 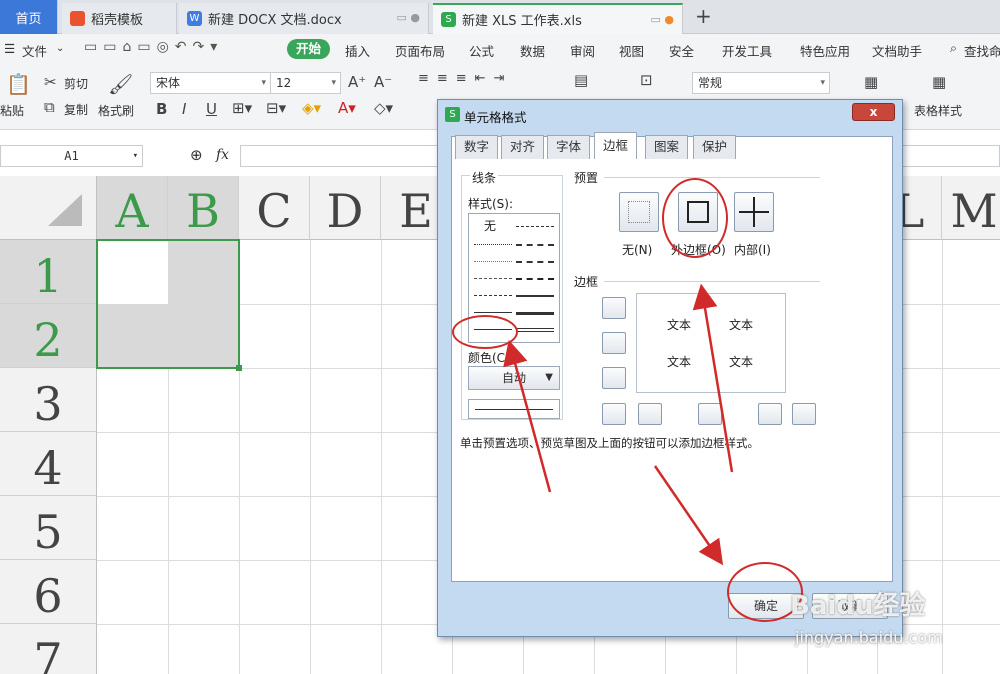 What do you see at coordinates (715, 147) in the screenshot?
I see `tab-protection: 保护` at bounding box center [715, 147].